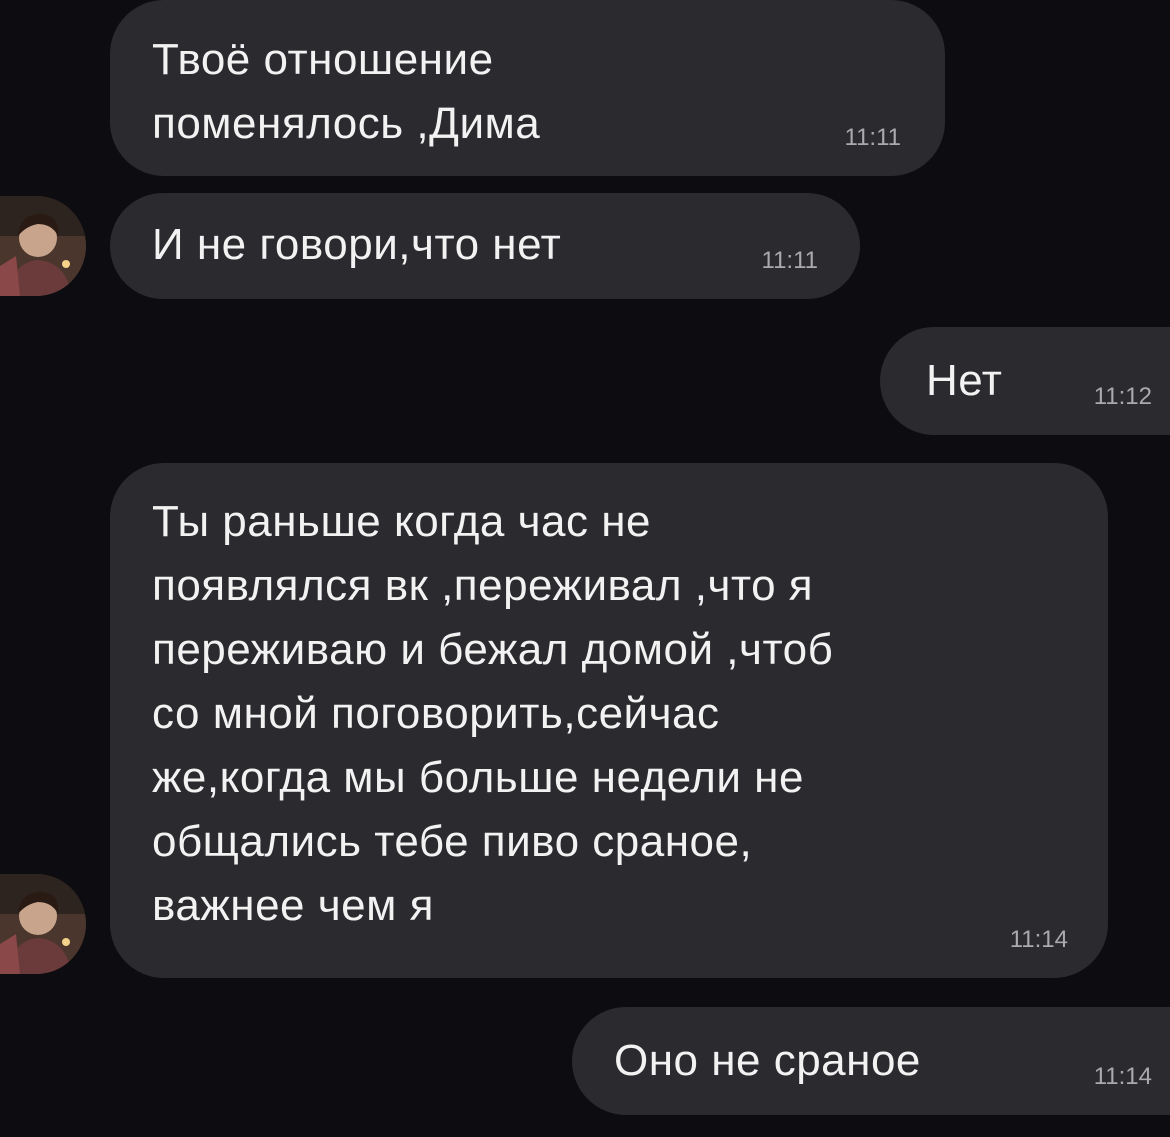  I want to click on message-text: Оно не сраное, so click(767, 1060).